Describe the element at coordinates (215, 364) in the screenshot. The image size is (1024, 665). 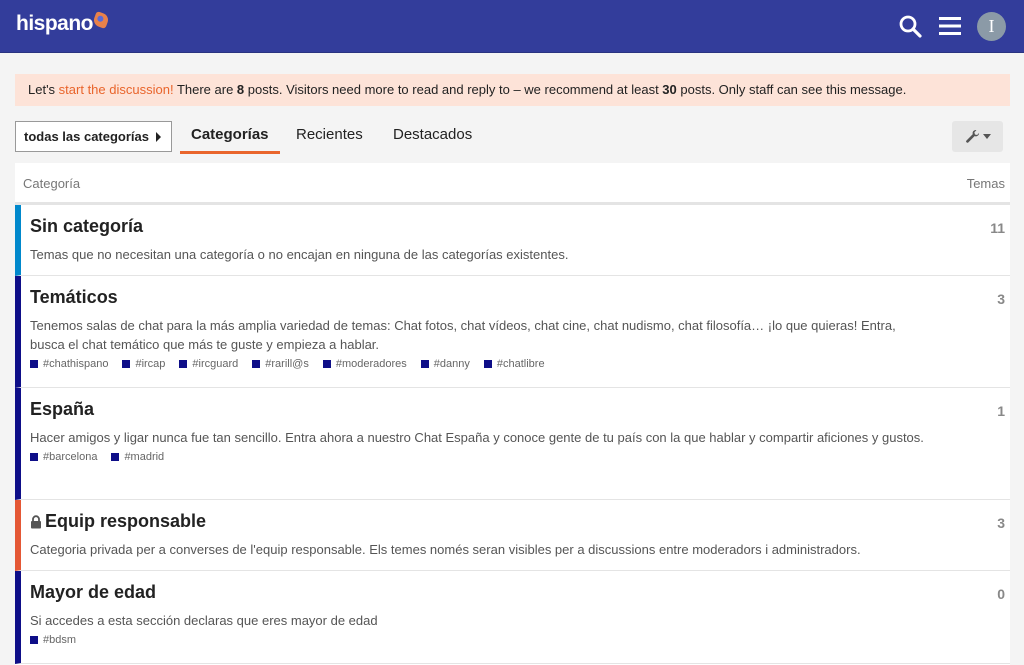
I see `subcategory-label: #ircguard` at that location.